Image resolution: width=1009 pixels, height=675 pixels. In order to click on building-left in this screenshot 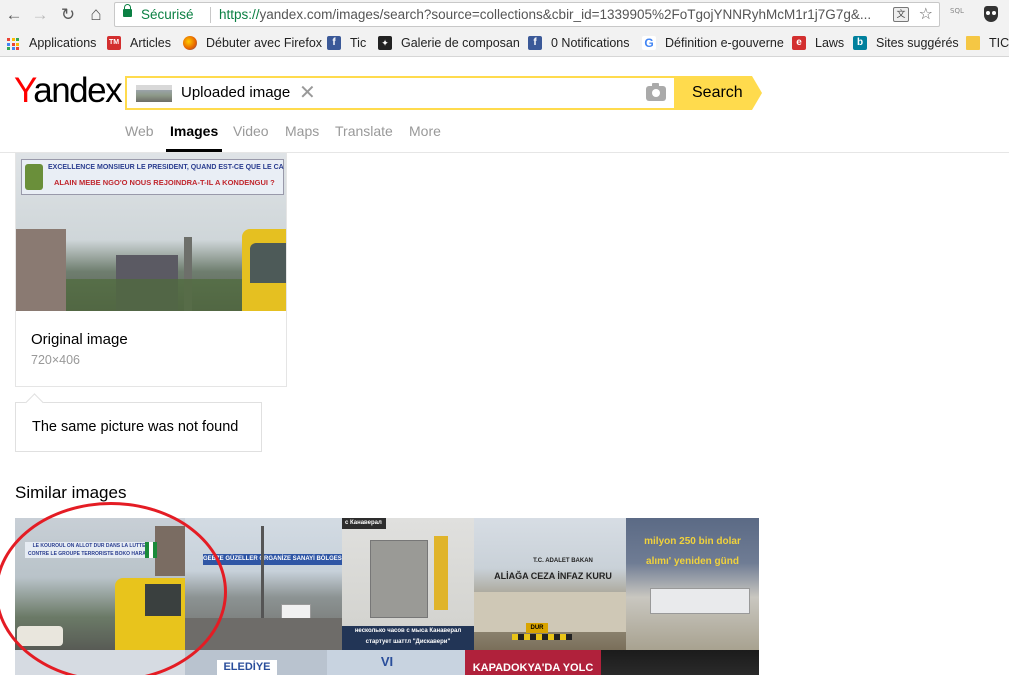, I will do `click(41, 270)`.